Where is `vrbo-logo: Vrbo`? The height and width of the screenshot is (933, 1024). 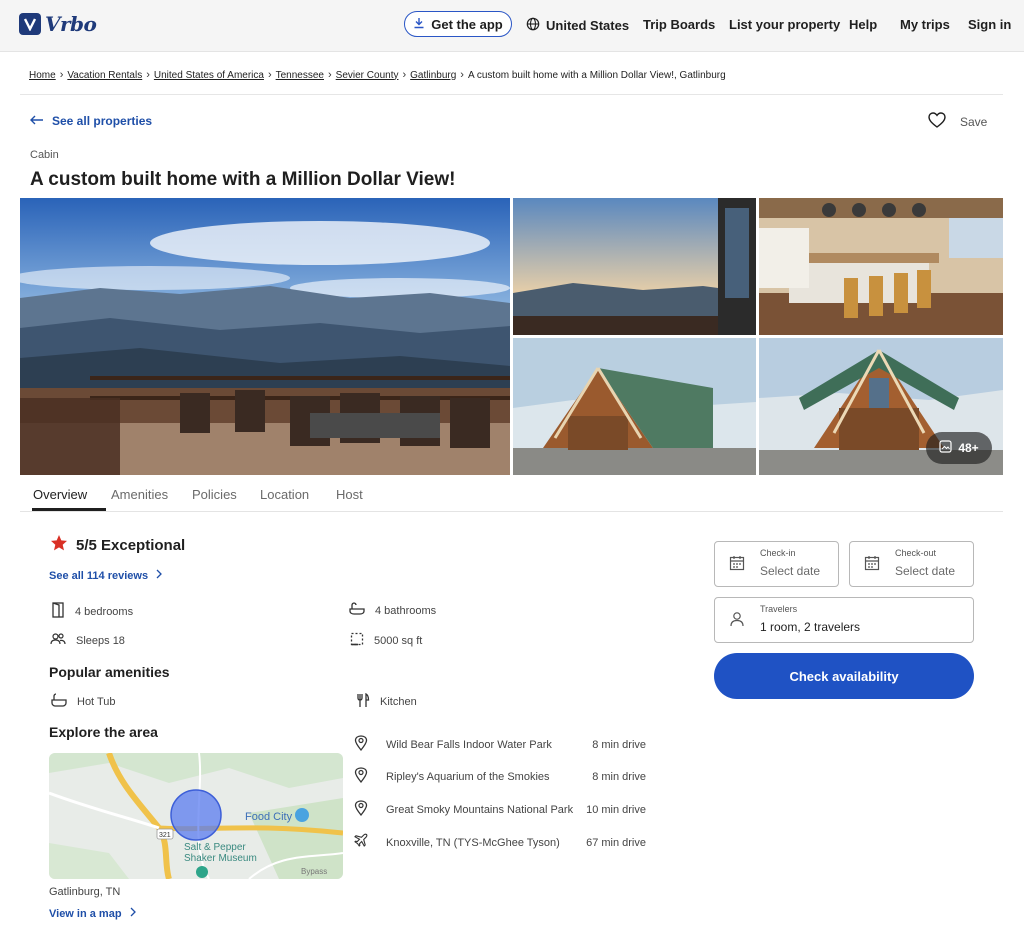 vrbo-logo: Vrbo is located at coordinates (58, 24).